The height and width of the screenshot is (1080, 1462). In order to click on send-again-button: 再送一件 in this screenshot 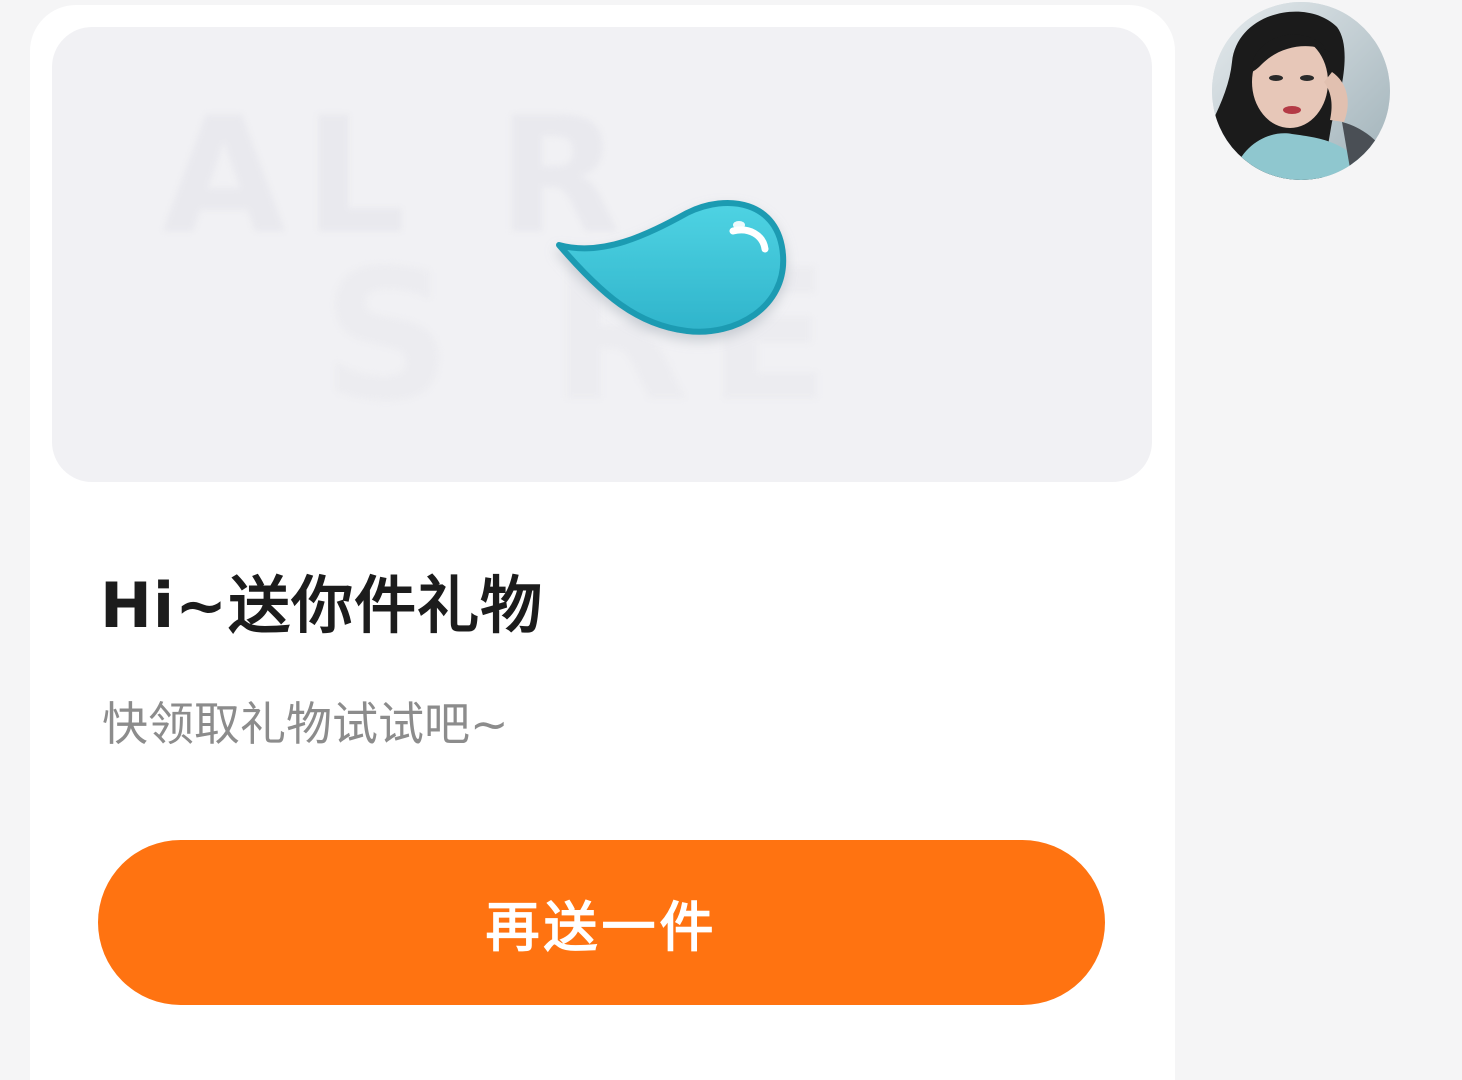, I will do `click(601, 922)`.